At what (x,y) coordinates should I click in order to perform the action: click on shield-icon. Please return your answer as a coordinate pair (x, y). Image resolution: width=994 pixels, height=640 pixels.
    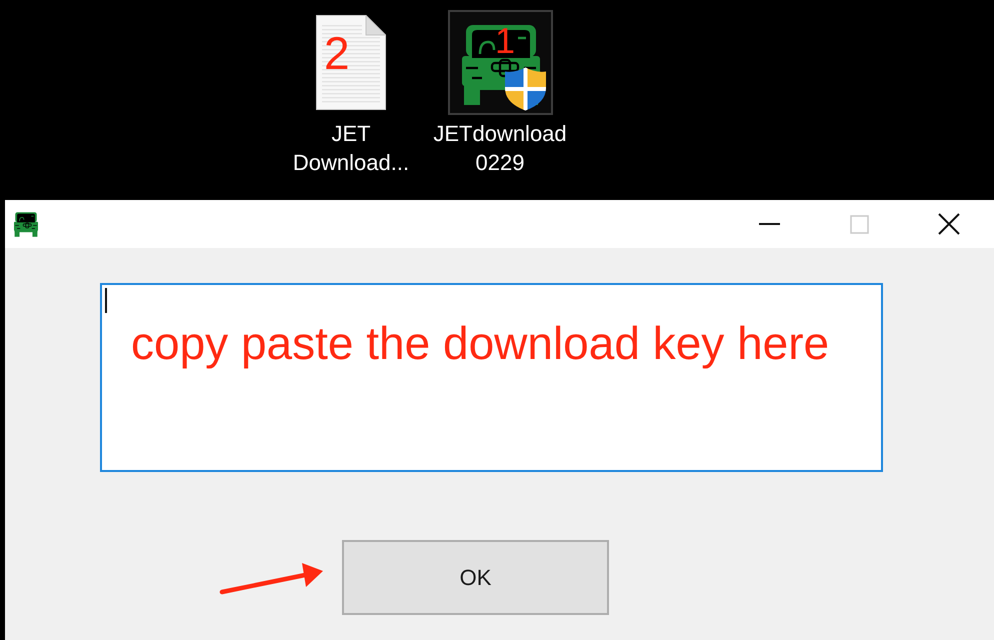
    Looking at the image, I should click on (525, 89).